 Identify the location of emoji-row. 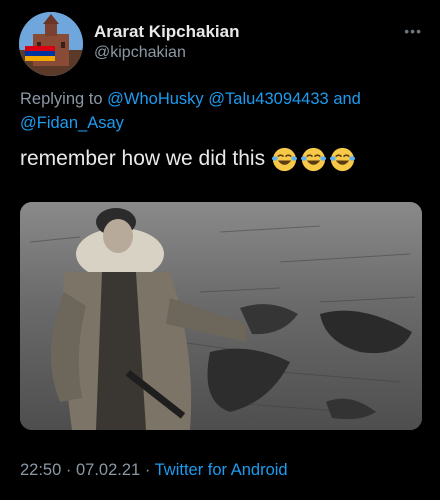
(313, 159).